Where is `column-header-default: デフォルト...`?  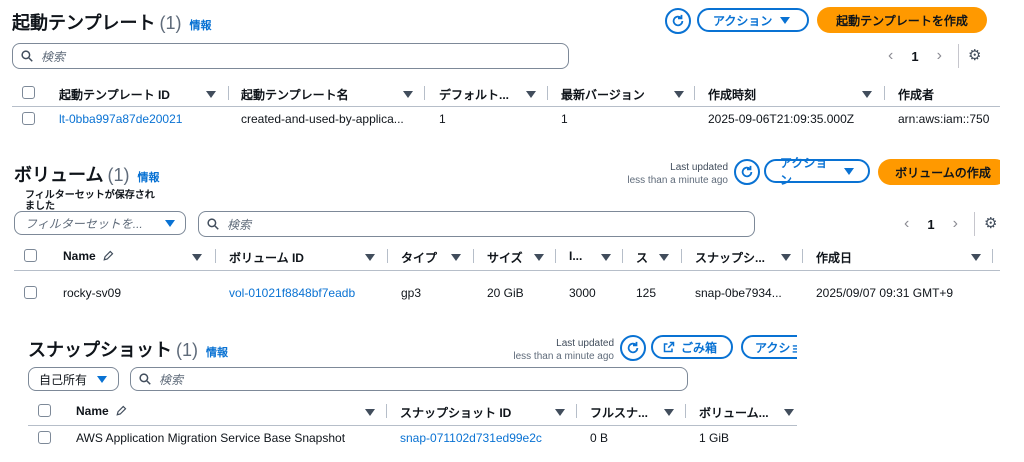 column-header-default: デフォルト... is located at coordinates (474, 94).